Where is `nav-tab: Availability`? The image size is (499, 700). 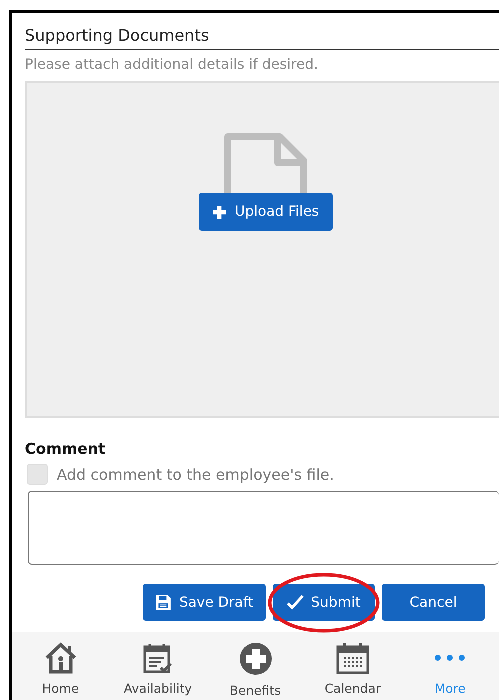
nav-tab: Availability is located at coordinates (158, 671).